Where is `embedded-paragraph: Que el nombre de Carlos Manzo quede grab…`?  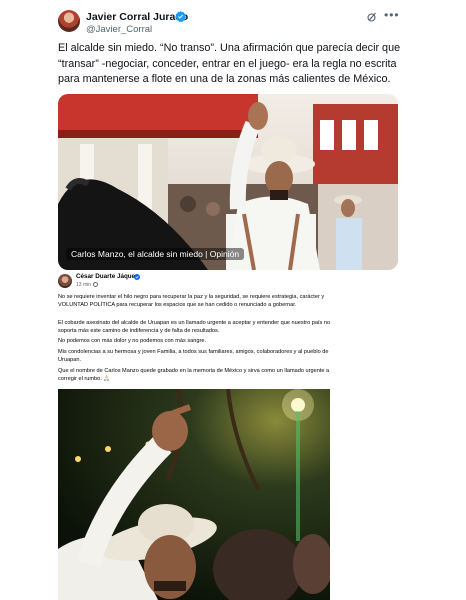 embedded-paragraph: Que el nombre de Carlos Manzo quede grab… is located at coordinates (194, 375).